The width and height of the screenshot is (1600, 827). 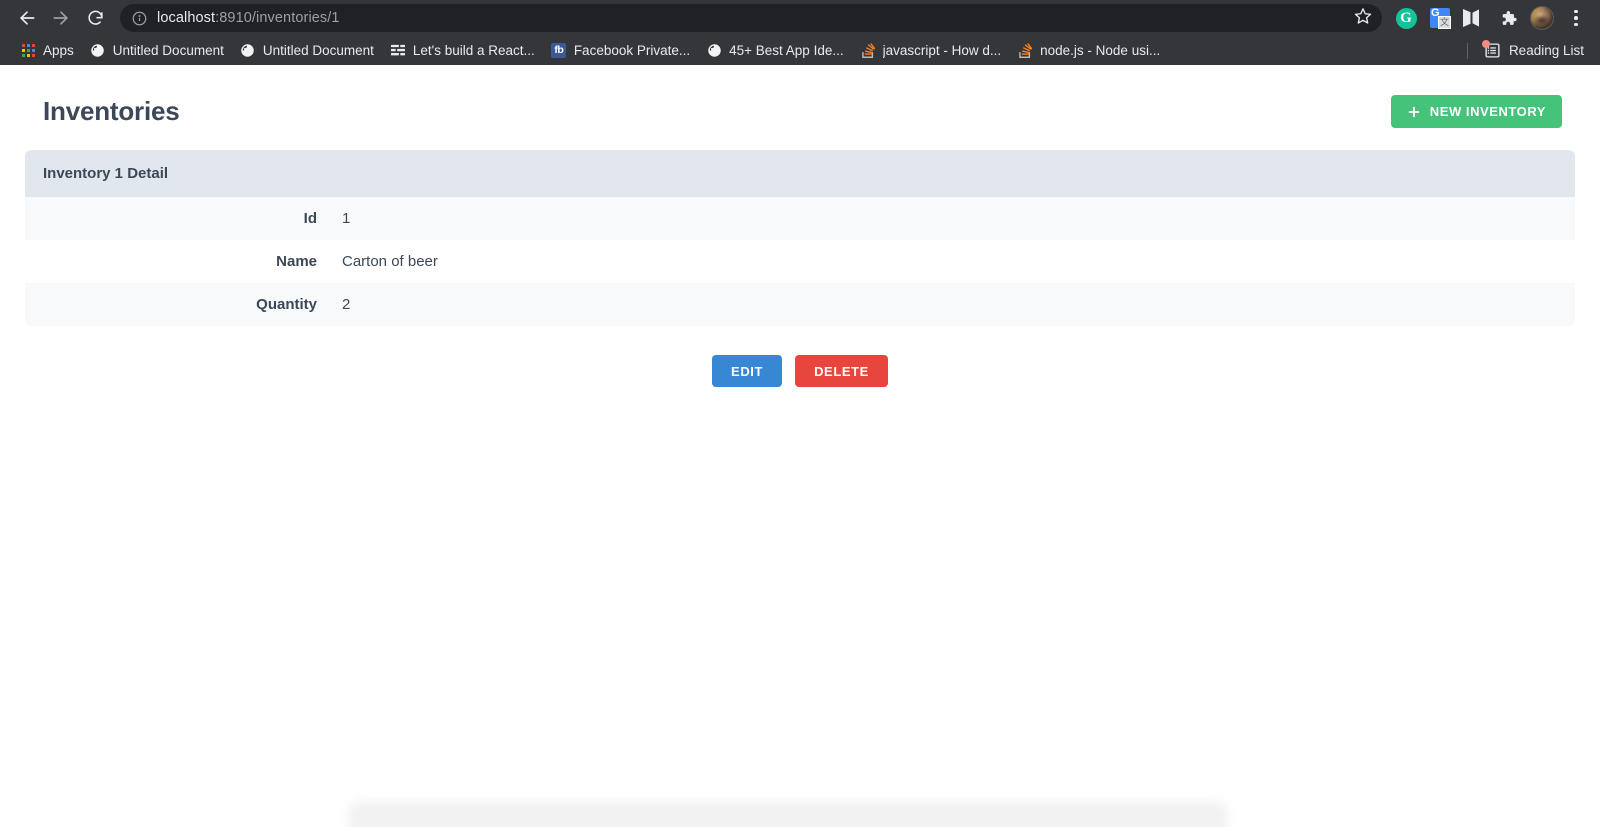 I want to click on bookmark-untitled-document-1: Untitled Document, so click(x=157, y=51).